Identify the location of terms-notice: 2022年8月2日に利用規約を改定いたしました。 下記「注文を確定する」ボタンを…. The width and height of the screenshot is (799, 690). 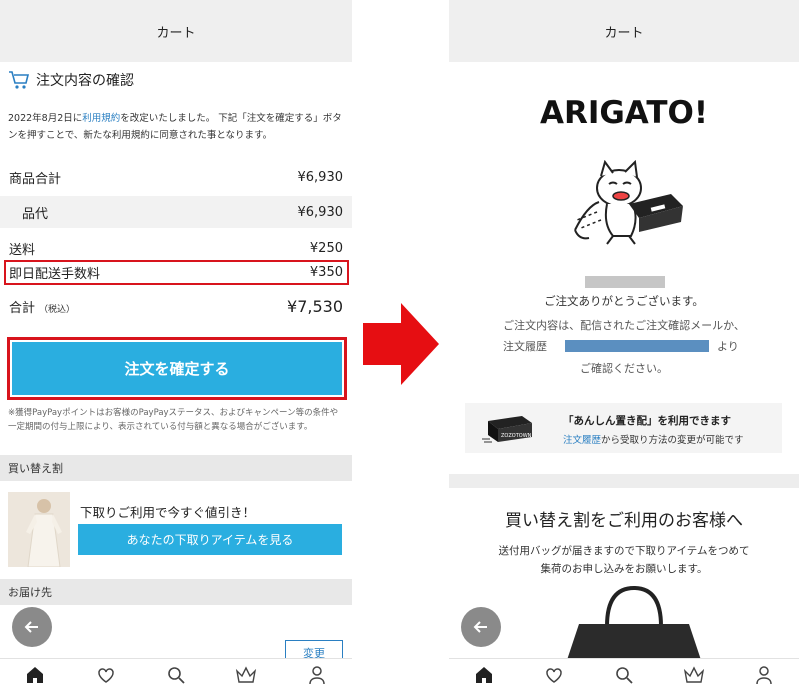
(176, 127).